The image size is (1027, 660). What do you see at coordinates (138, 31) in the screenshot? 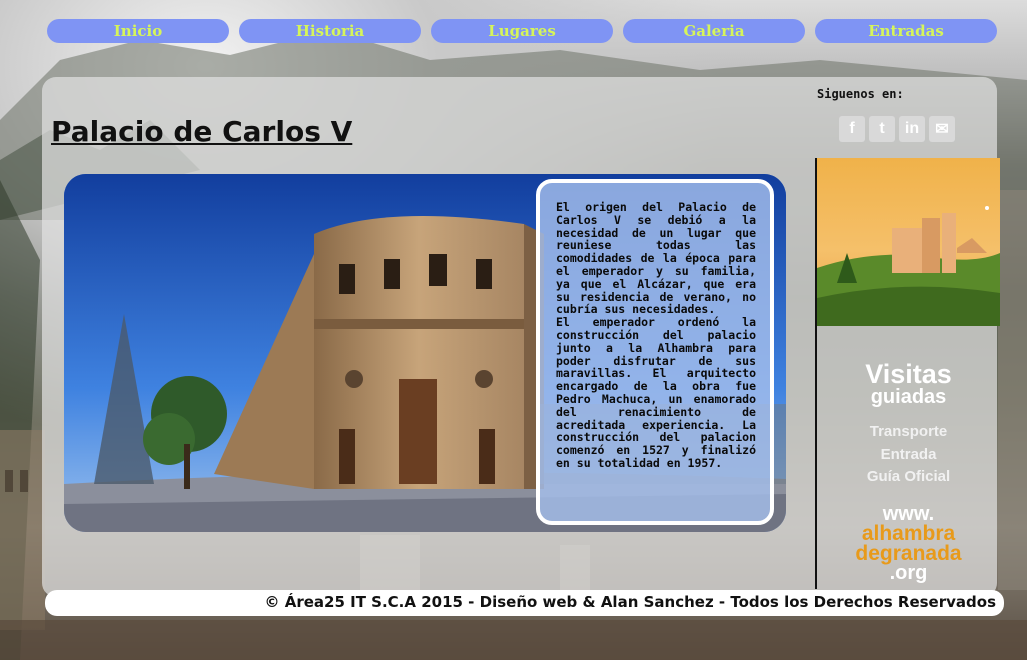
I see `nav-inicio: Inicio` at bounding box center [138, 31].